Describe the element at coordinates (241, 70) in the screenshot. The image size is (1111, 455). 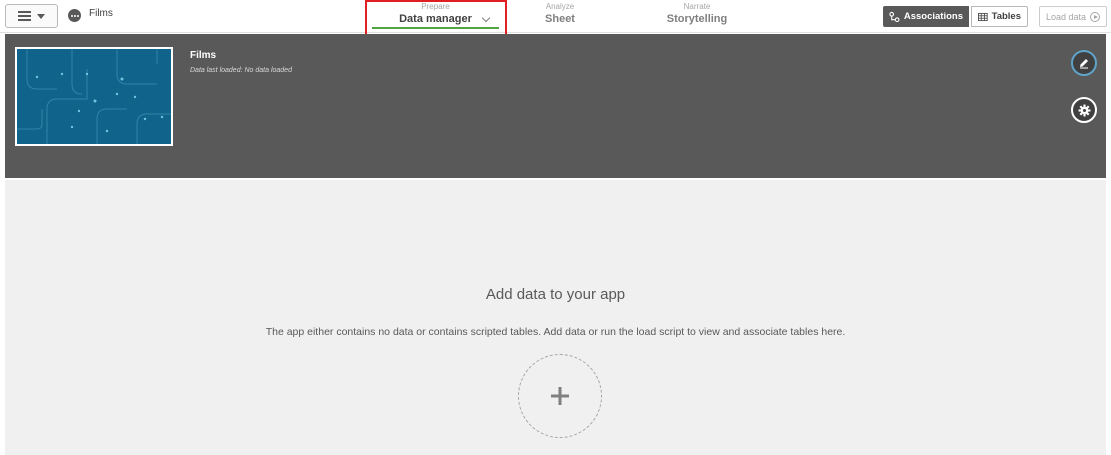
I see `last-loaded-text: Data last loaded: No data loaded` at that location.